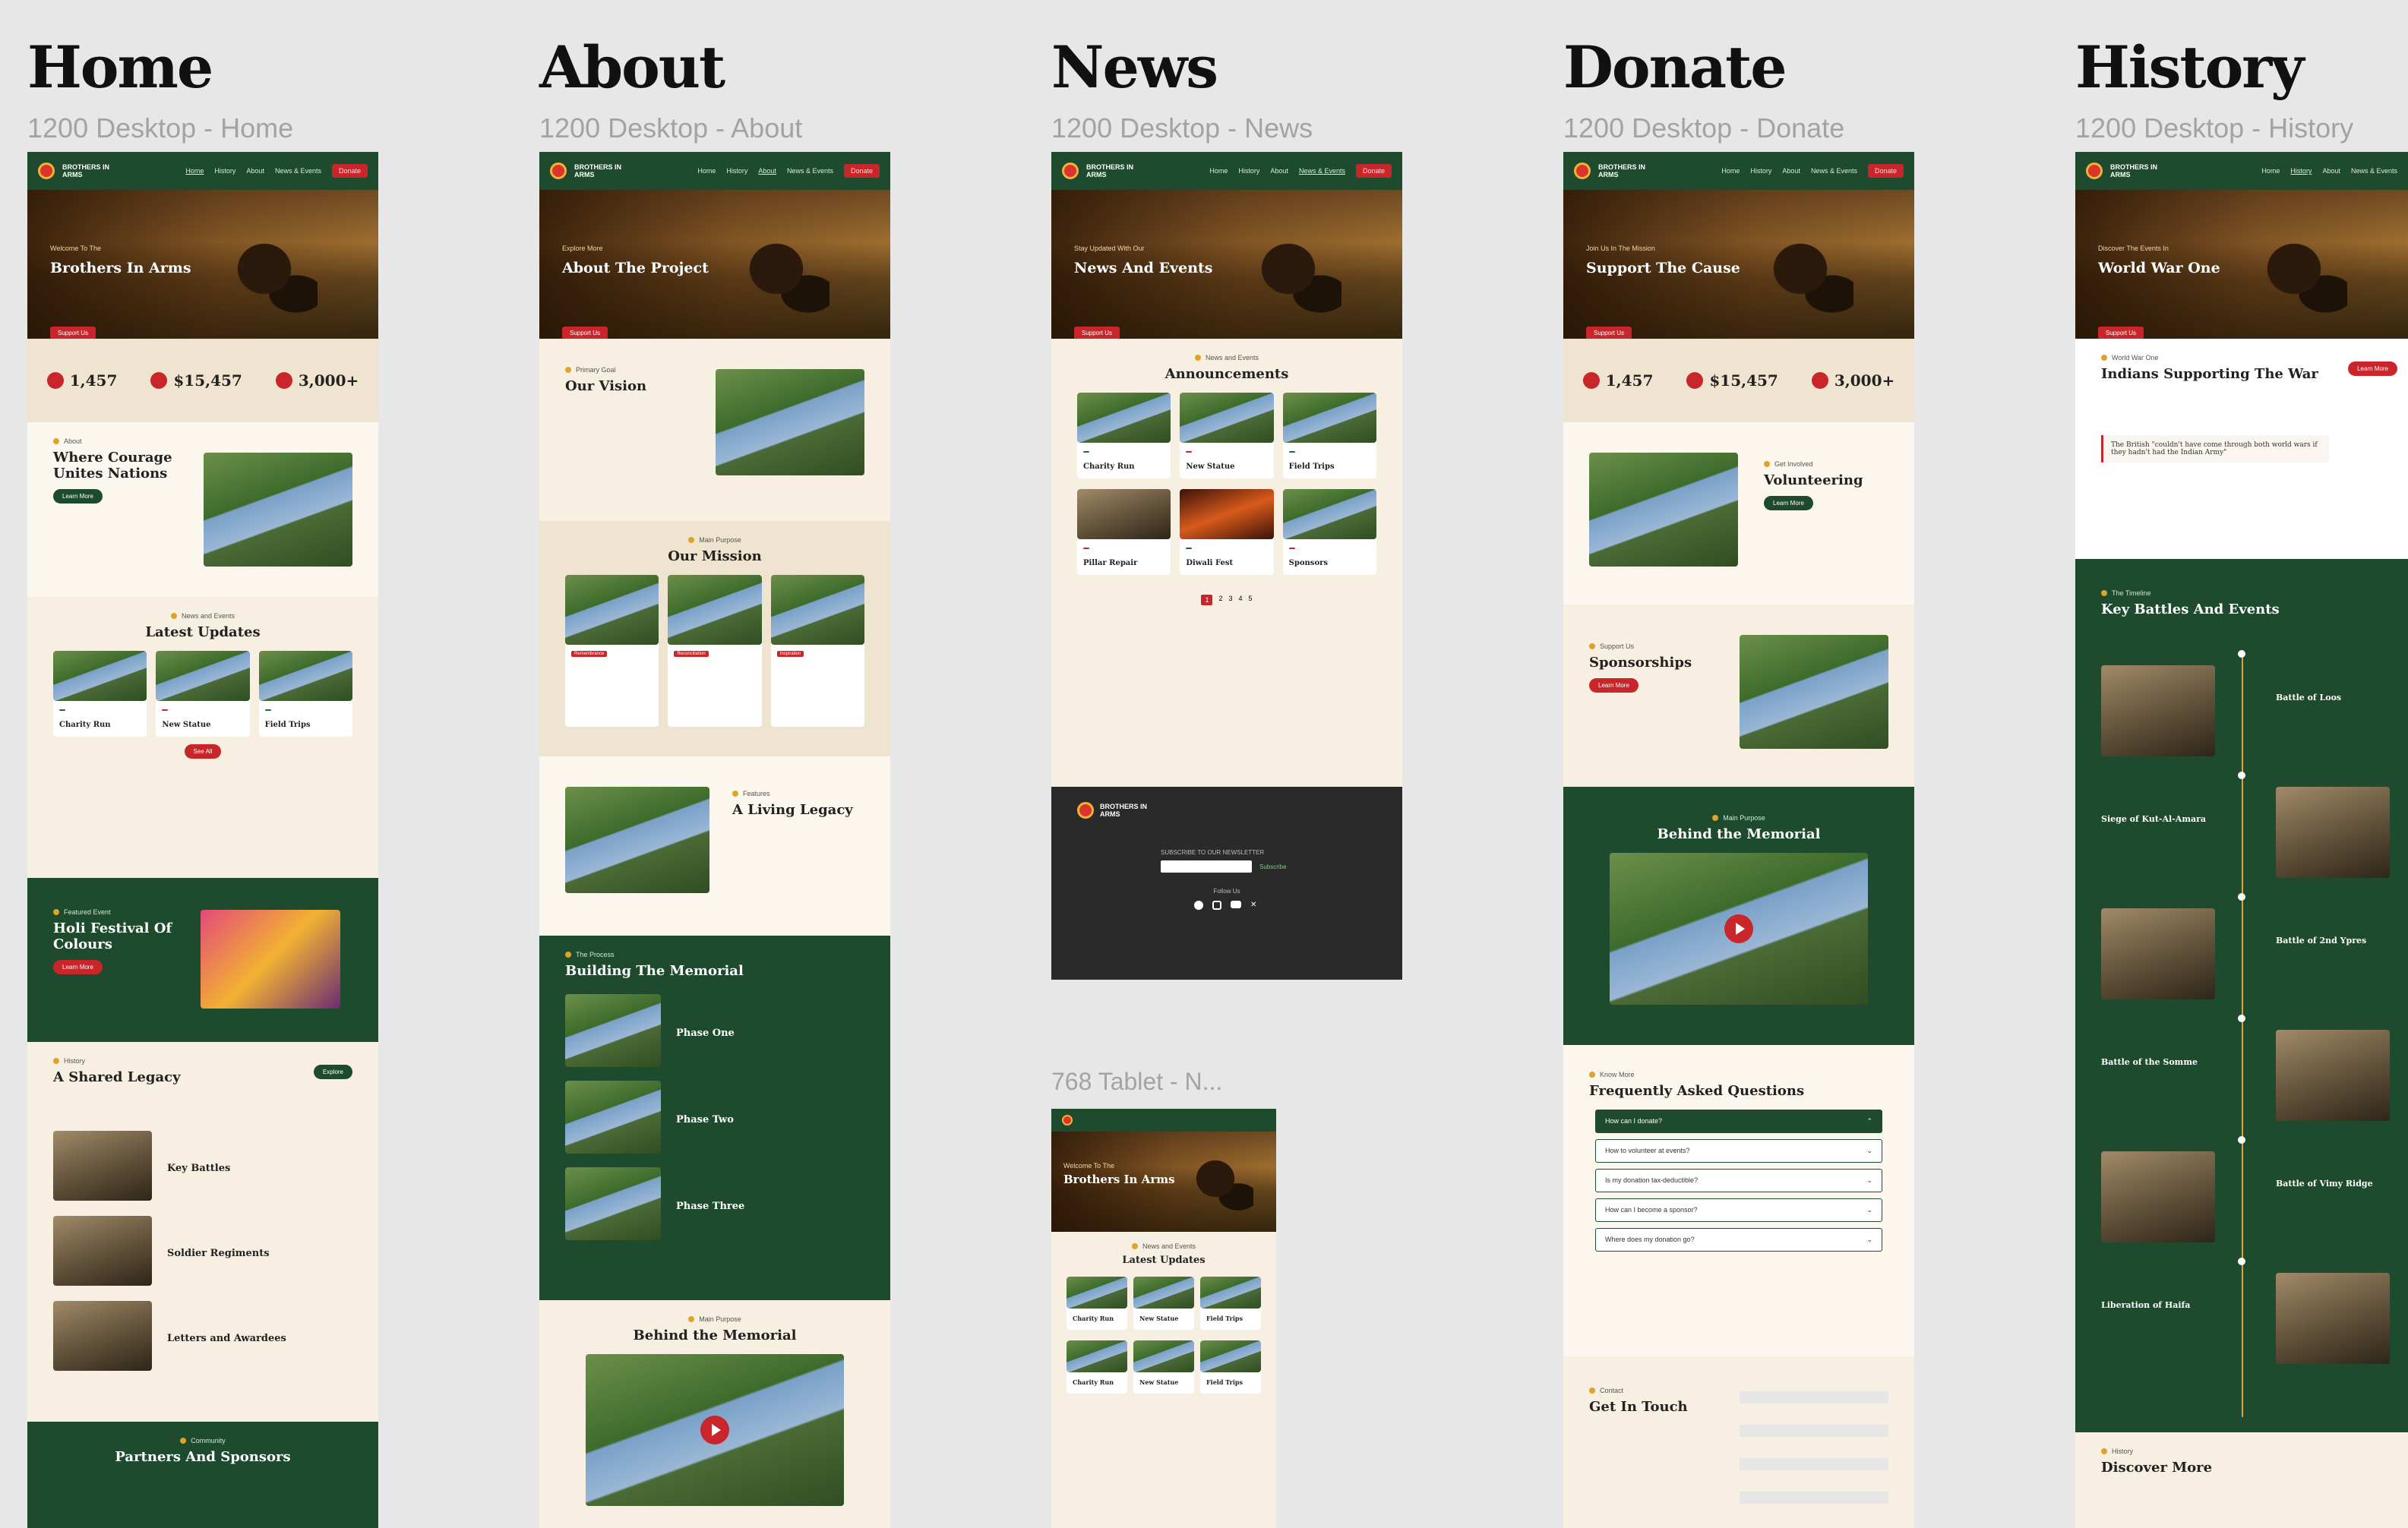  Describe the element at coordinates (1241, 600) in the screenshot. I see `page-button: 4` at that location.